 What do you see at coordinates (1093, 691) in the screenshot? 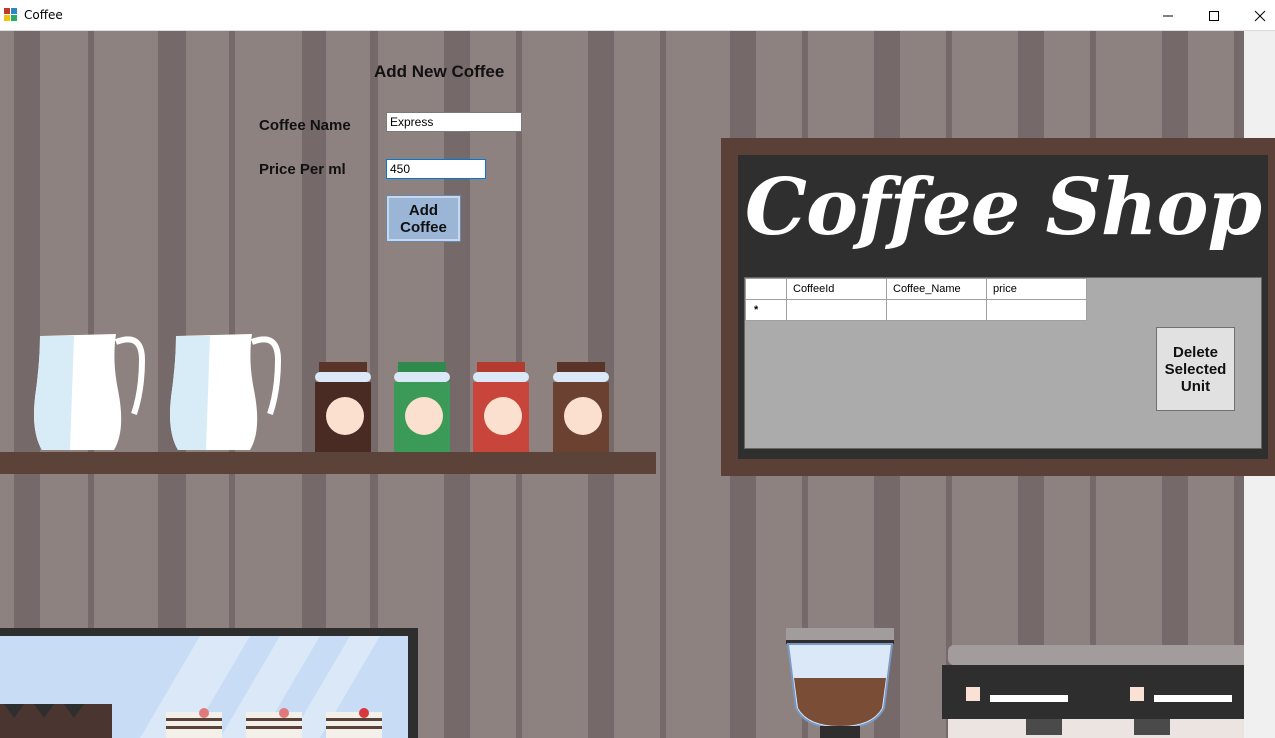
I see `espresso-machine` at bounding box center [1093, 691].